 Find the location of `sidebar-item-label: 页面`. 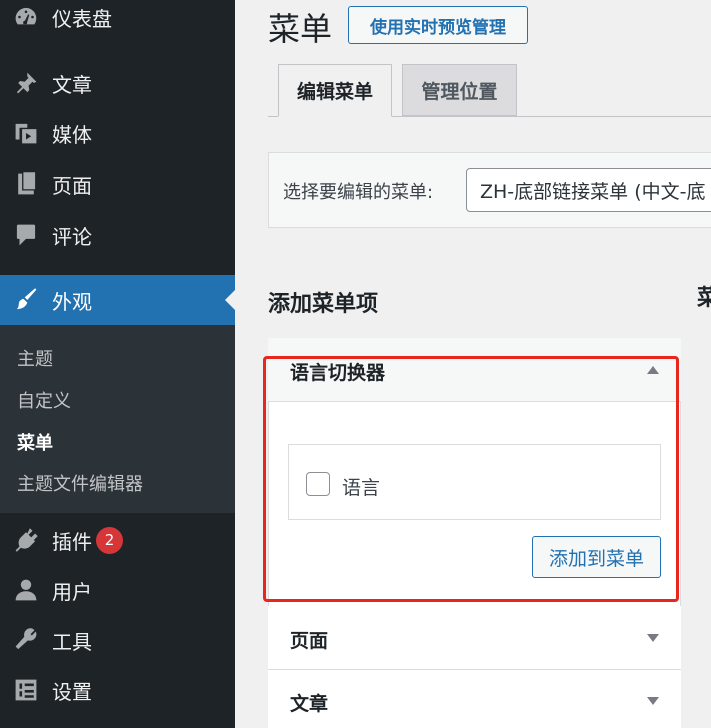

sidebar-item-label: 页面 is located at coordinates (72, 185).